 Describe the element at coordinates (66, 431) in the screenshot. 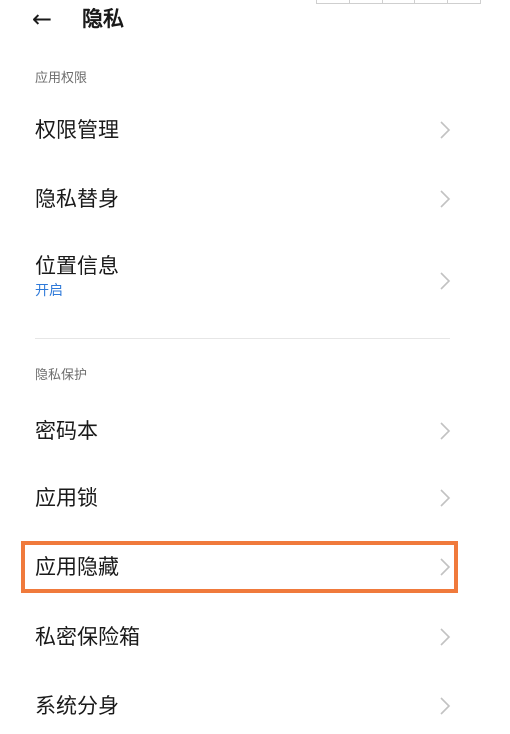

I see `settings-item-label: 密码本` at that location.